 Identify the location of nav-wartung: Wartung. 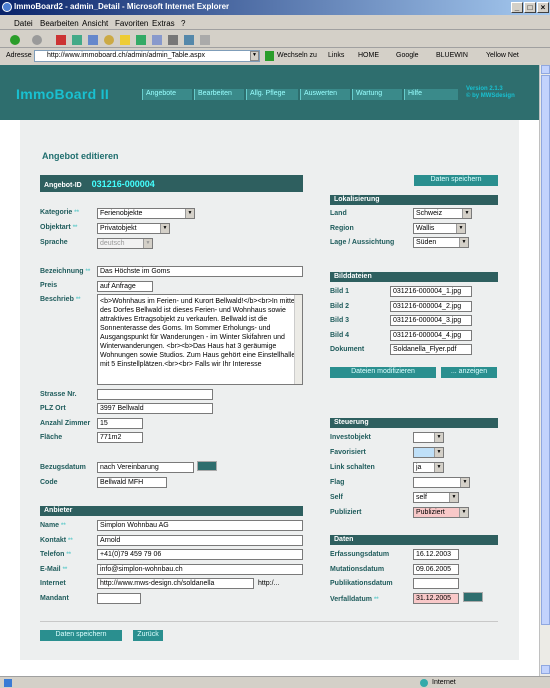
(377, 94).